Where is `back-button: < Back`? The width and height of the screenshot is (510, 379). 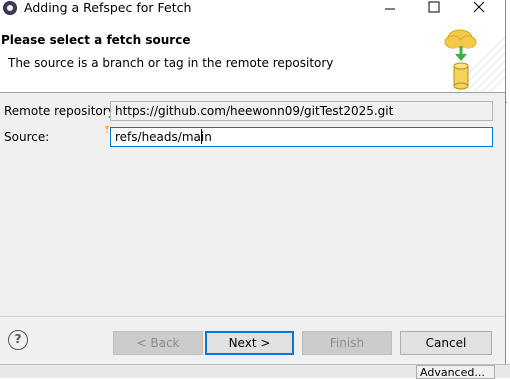
back-button: < Back is located at coordinates (158, 343).